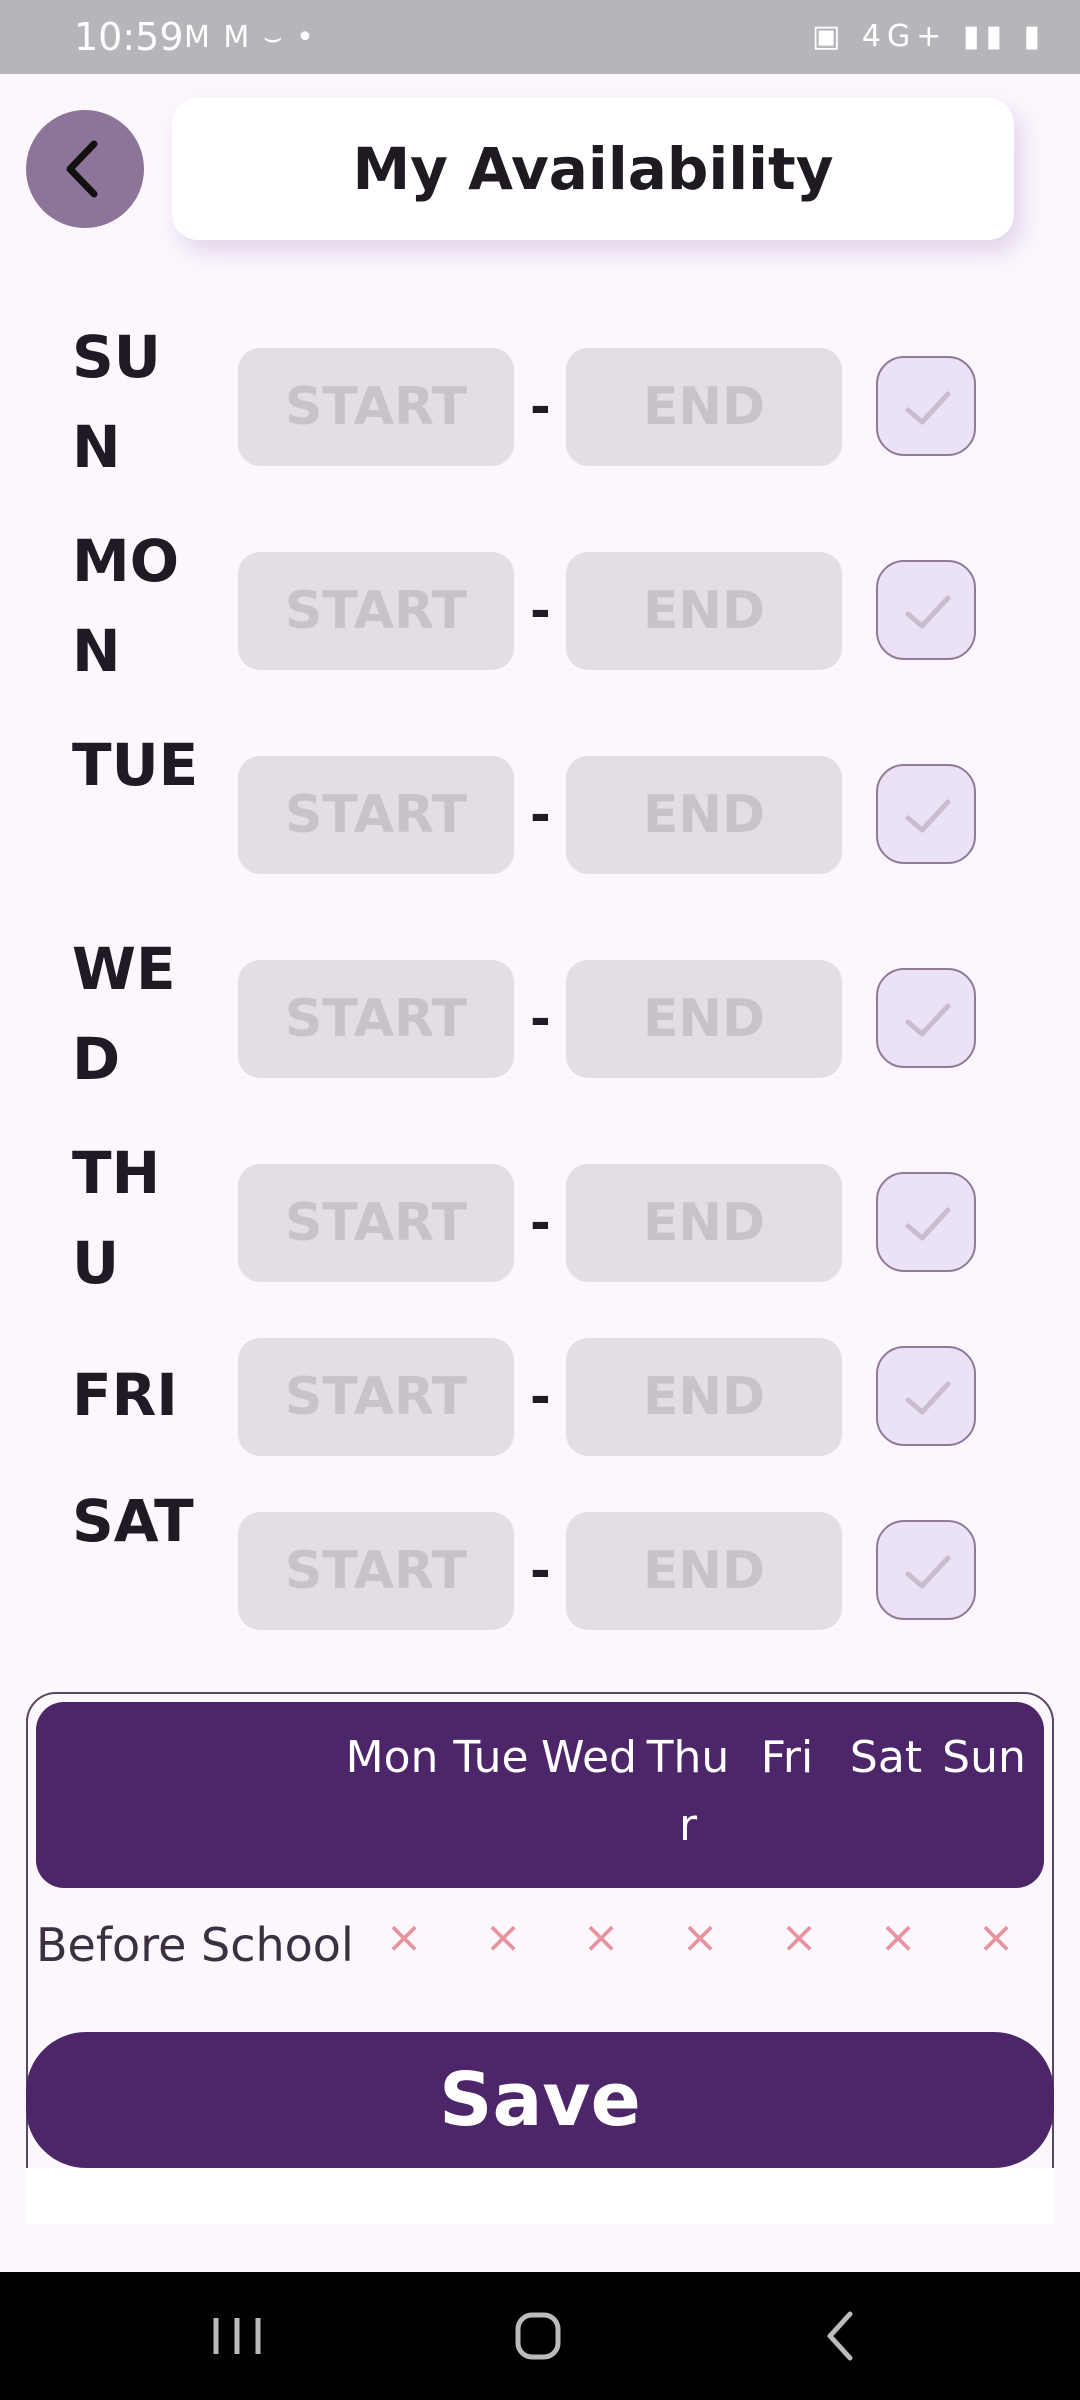 The image size is (1080, 2400). I want to click on recent-apps-icon, so click(237, 2336).